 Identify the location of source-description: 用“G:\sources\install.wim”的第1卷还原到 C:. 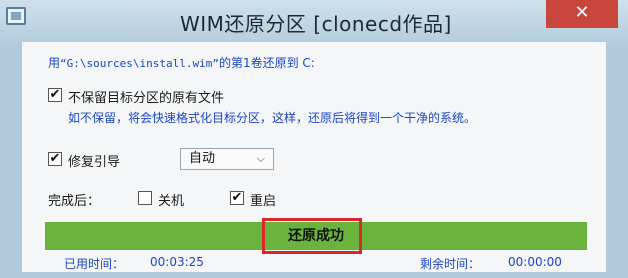
(181, 62).